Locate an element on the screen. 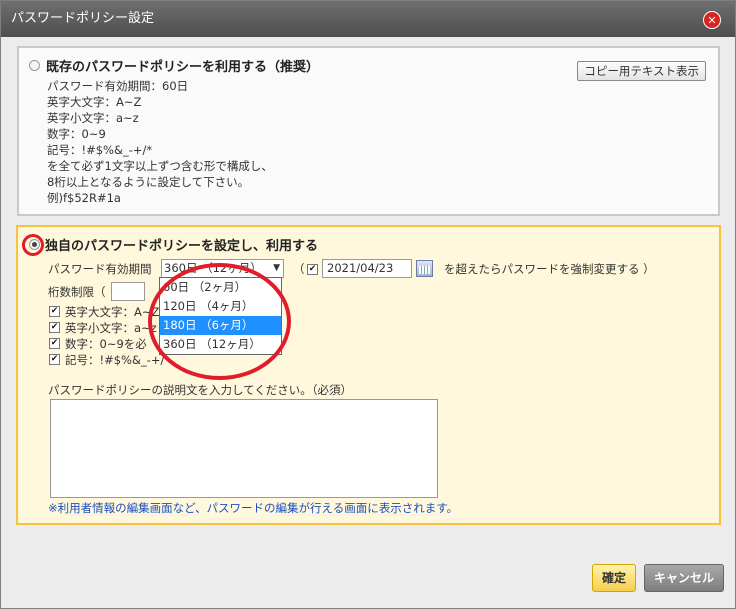  uppercase-label: 英字大文字：A~Z is located at coordinates (112, 312).